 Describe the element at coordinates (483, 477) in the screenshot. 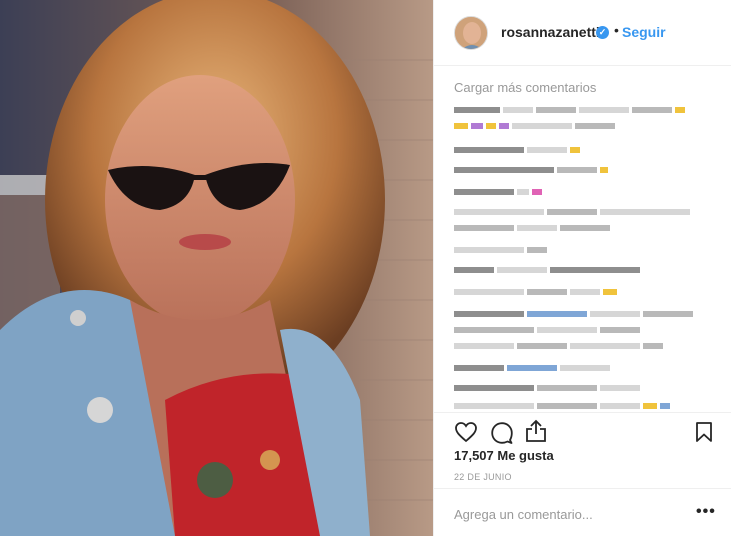

I see `post-date: 22 DE JUNIO` at that location.